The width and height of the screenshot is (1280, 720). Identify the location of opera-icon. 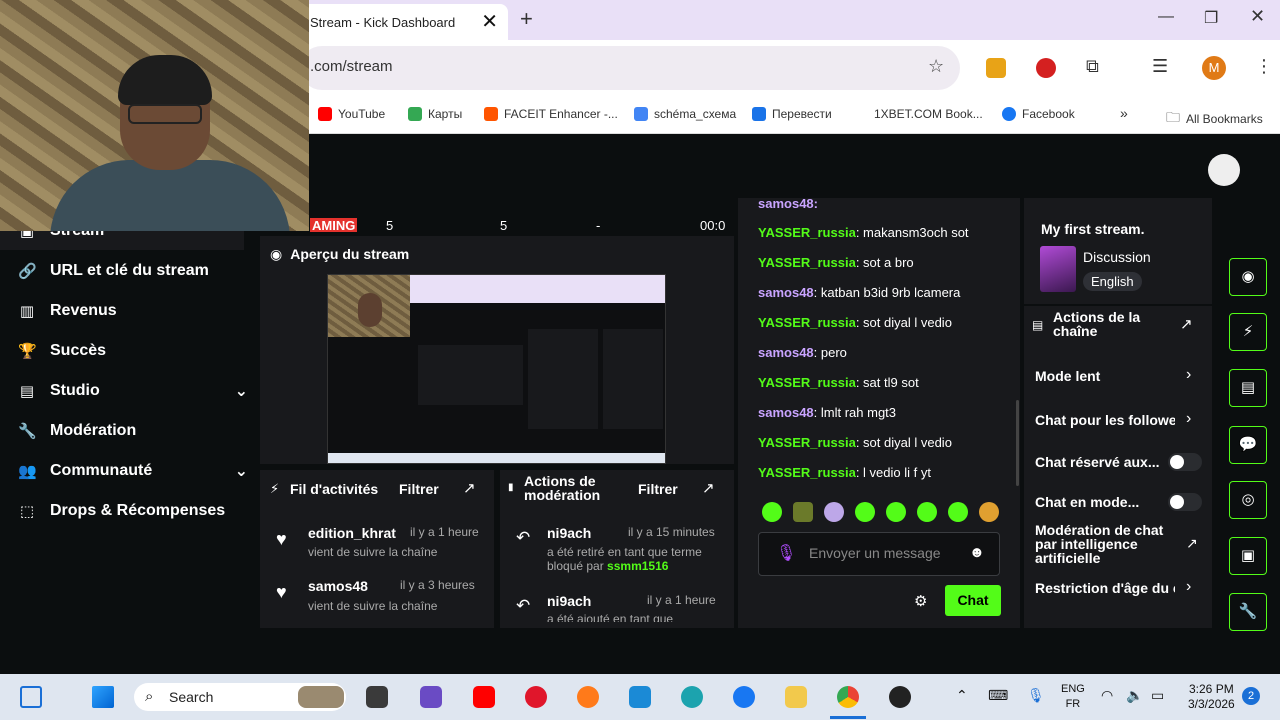
(536, 697).